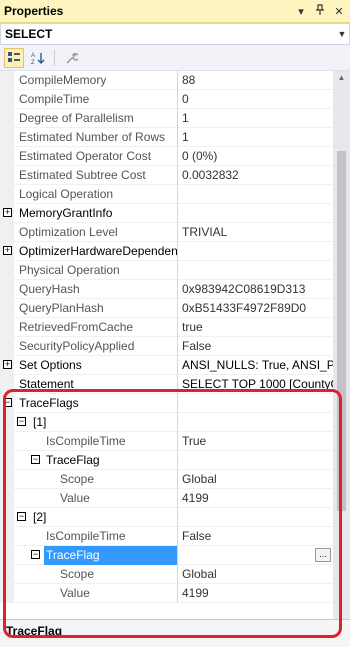  I want to click on description-pane: TraceFlag, so click(175, 633).